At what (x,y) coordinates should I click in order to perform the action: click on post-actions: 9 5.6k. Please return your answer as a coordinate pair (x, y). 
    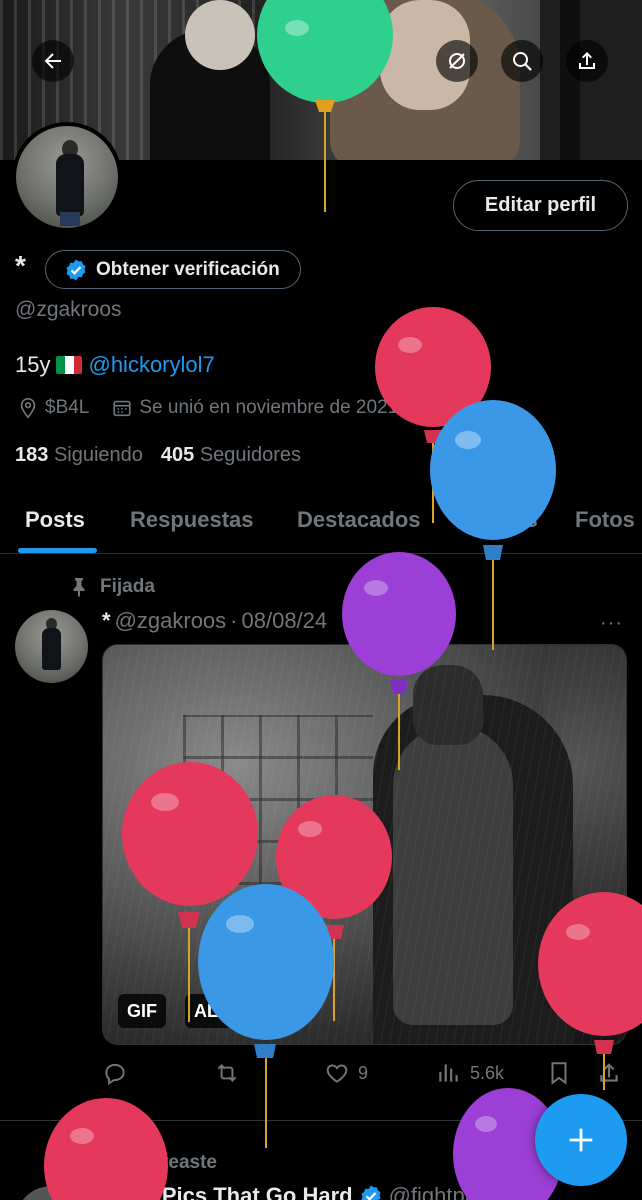
    Looking at the image, I should click on (364, 1075).